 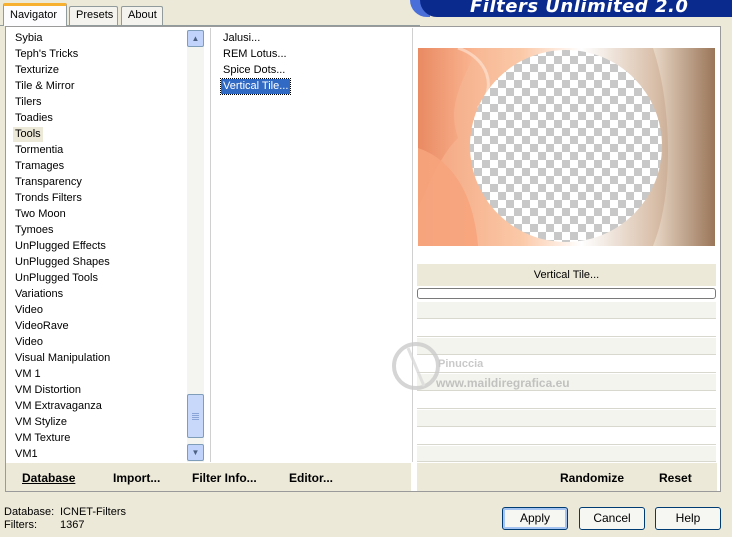 I want to click on preview-divider, so click(x=412, y=245).